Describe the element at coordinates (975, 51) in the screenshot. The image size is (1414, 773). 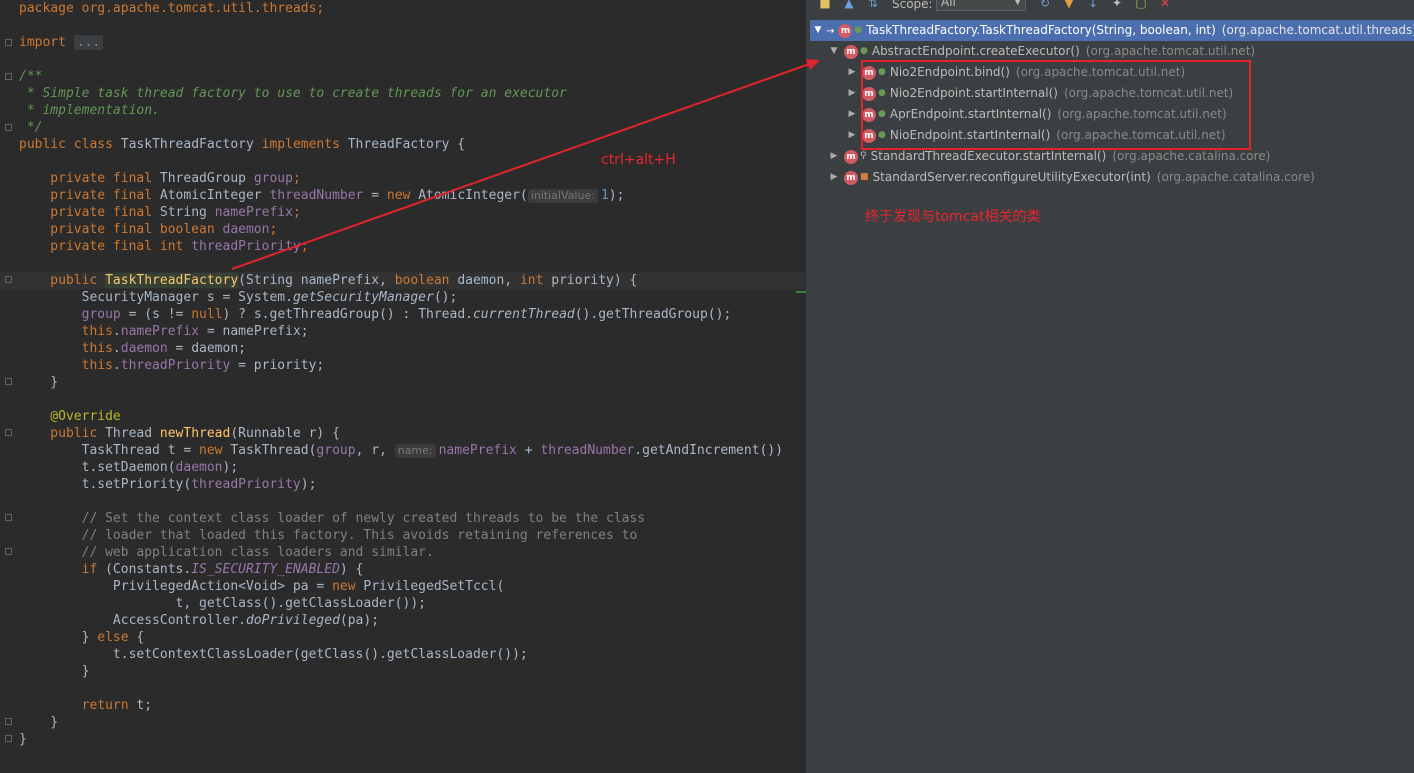
I see `method-name: AbstractEndpoint.createExecutor()` at that location.